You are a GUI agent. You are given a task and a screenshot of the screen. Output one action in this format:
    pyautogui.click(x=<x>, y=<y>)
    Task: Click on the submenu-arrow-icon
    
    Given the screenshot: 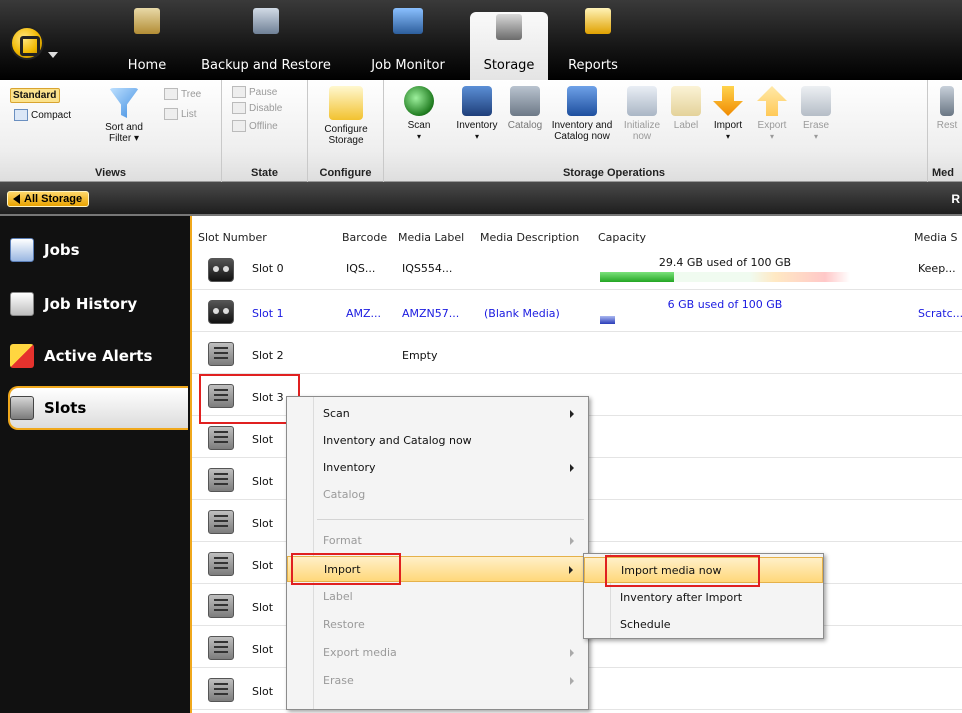 What is the action you would take?
    pyautogui.click(x=571, y=570)
    